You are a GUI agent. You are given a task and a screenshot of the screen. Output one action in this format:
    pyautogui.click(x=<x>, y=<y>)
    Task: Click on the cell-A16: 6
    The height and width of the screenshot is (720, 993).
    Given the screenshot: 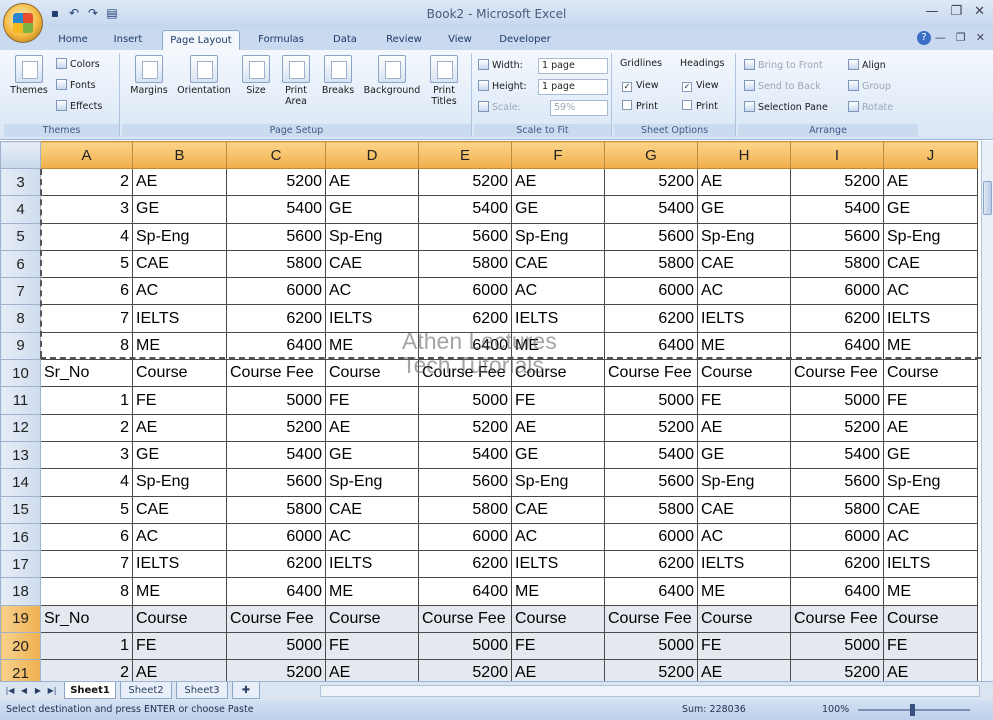 What is the action you would take?
    pyautogui.click(x=86, y=537)
    